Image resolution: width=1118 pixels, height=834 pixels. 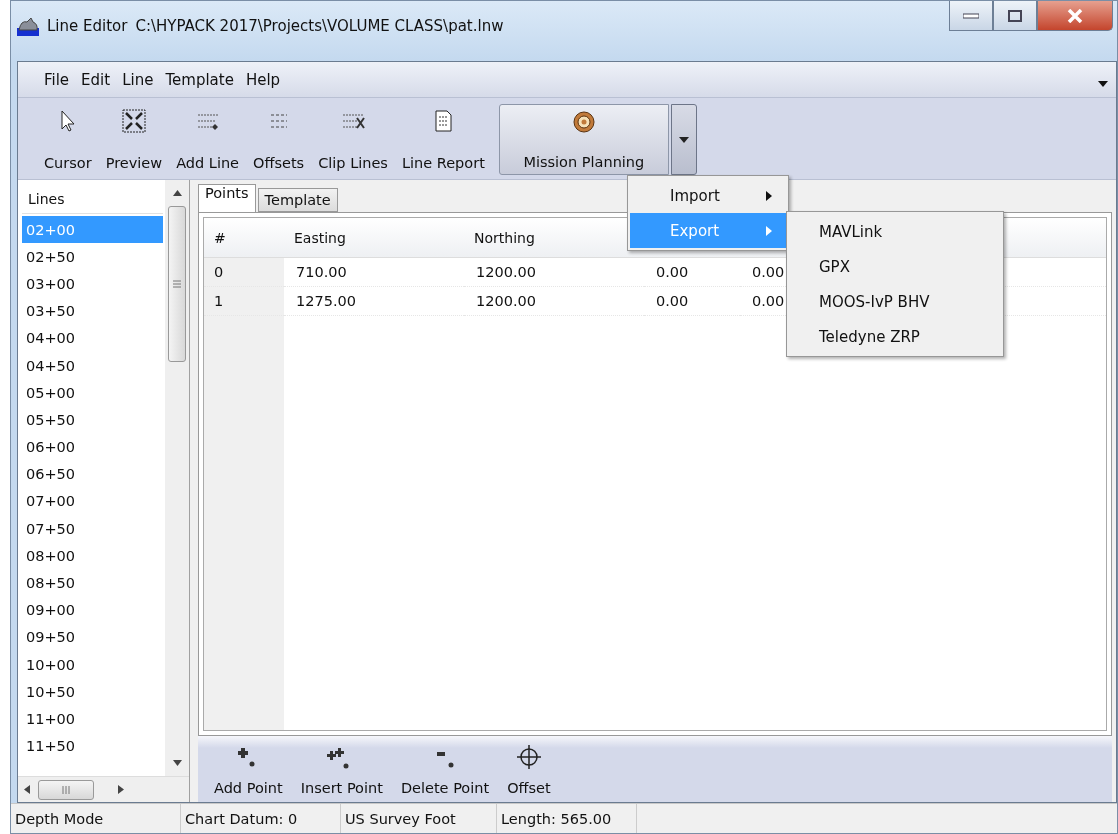 I want to click on station-entry: 03+00, so click(x=92, y=284).